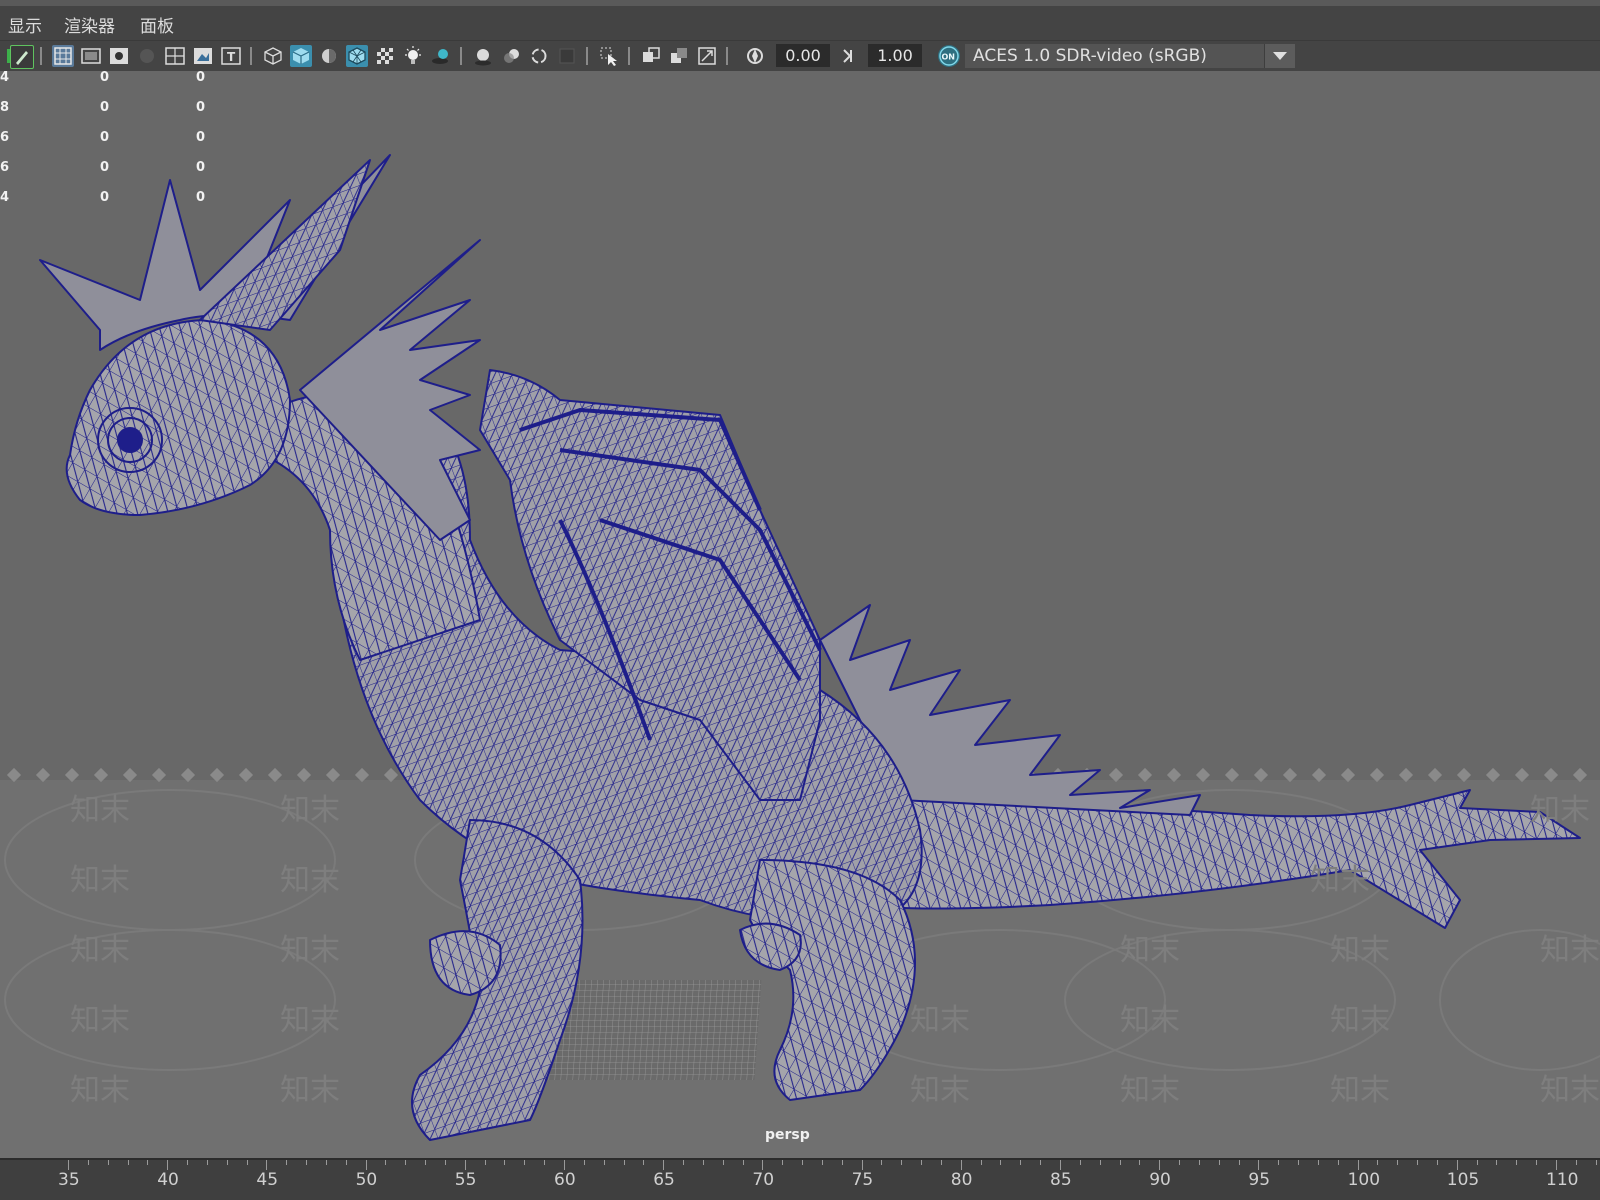  I want to click on color-space-dropdown: ACES 1.0 SDR-video (sRGB), so click(1130, 56).